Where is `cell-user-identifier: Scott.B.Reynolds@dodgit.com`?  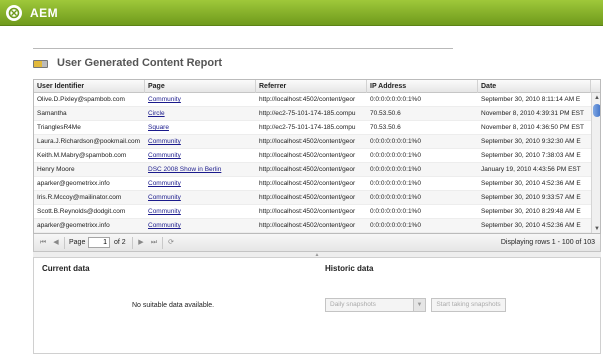 cell-user-identifier: Scott.B.Reynolds@dodgit.com is located at coordinates (81, 211).